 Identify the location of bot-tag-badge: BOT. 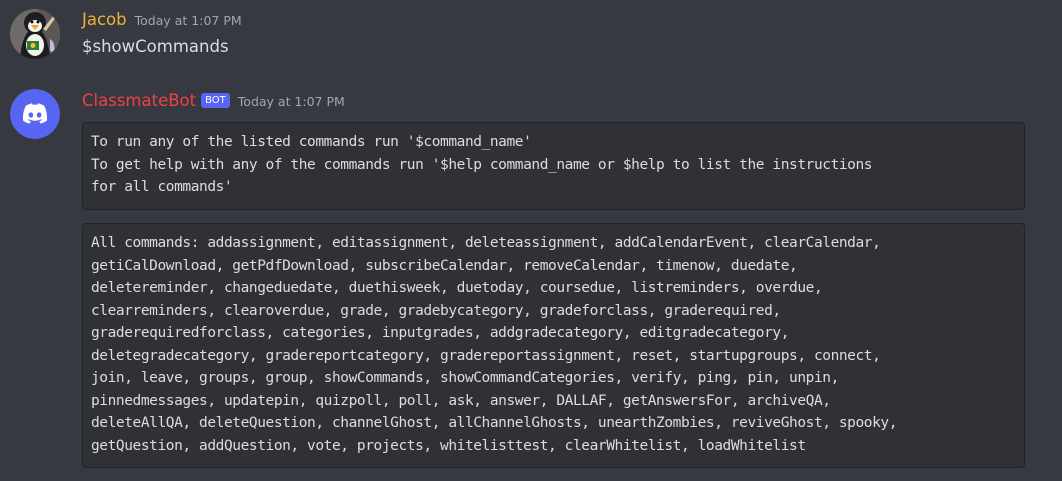
(215, 100).